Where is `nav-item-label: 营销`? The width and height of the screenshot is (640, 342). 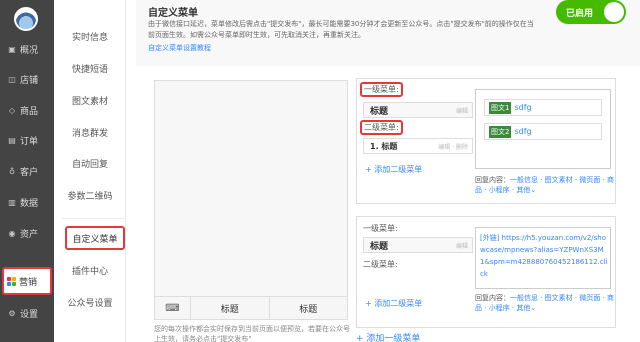 nav-item-label: 营销 is located at coordinates (28, 282).